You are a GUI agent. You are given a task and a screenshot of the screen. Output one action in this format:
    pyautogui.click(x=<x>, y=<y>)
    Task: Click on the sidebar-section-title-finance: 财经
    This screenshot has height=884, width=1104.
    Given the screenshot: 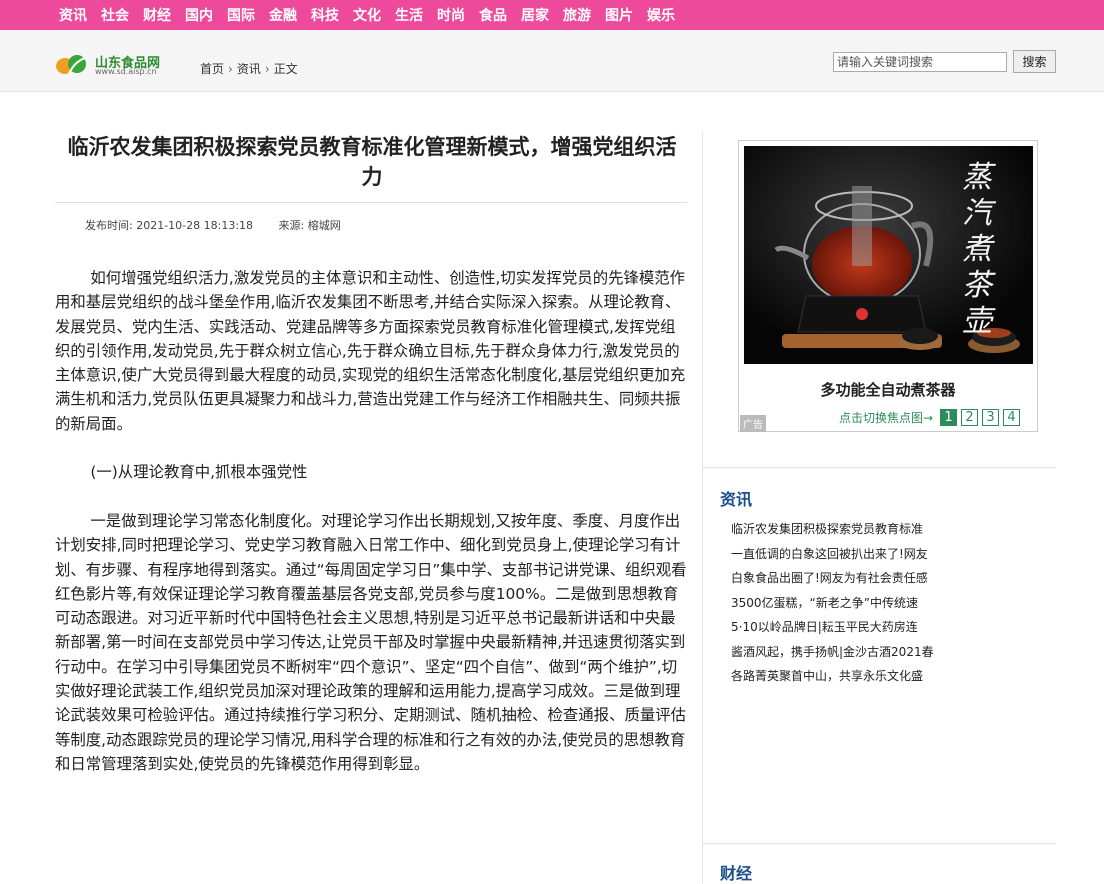 What is the action you would take?
    pyautogui.click(x=736, y=872)
    